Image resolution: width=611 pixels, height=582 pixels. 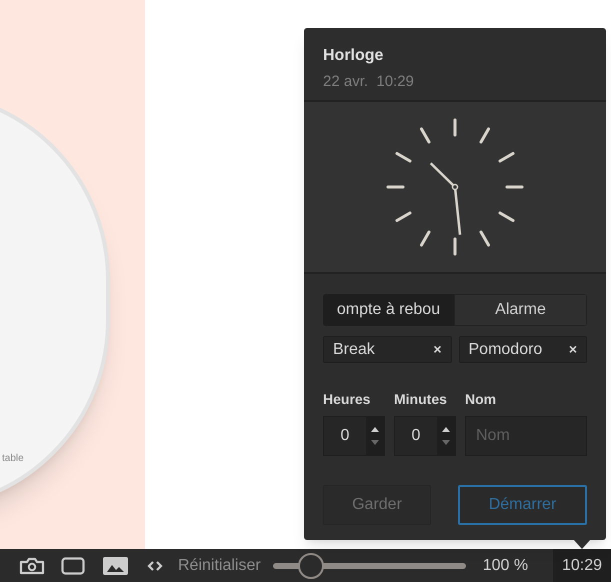 I want to click on field-label: Nom, so click(x=481, y=399).